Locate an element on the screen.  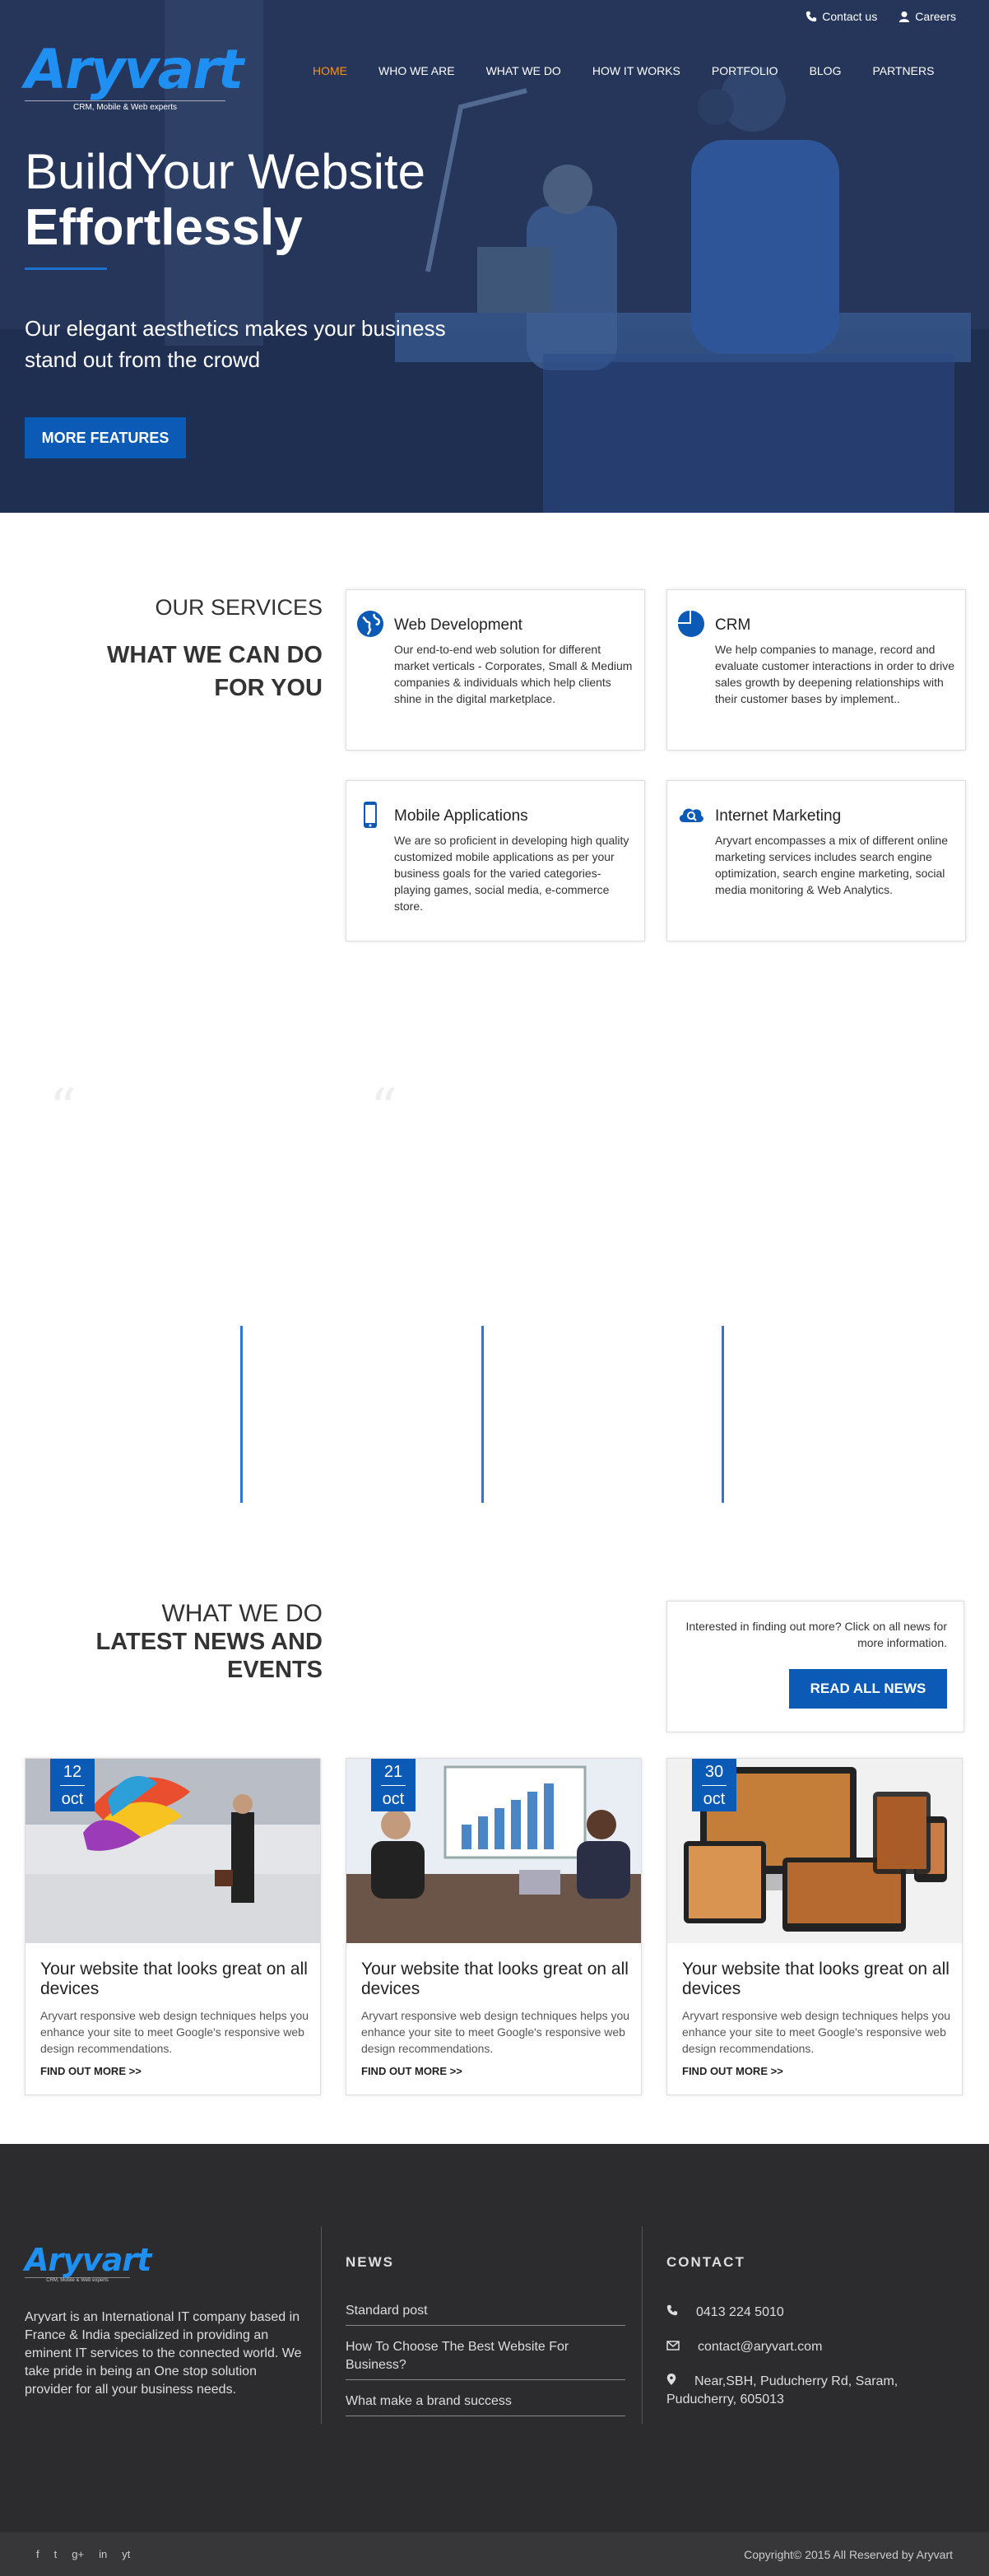
service-title: CRM is located at coordinates (733, 625).